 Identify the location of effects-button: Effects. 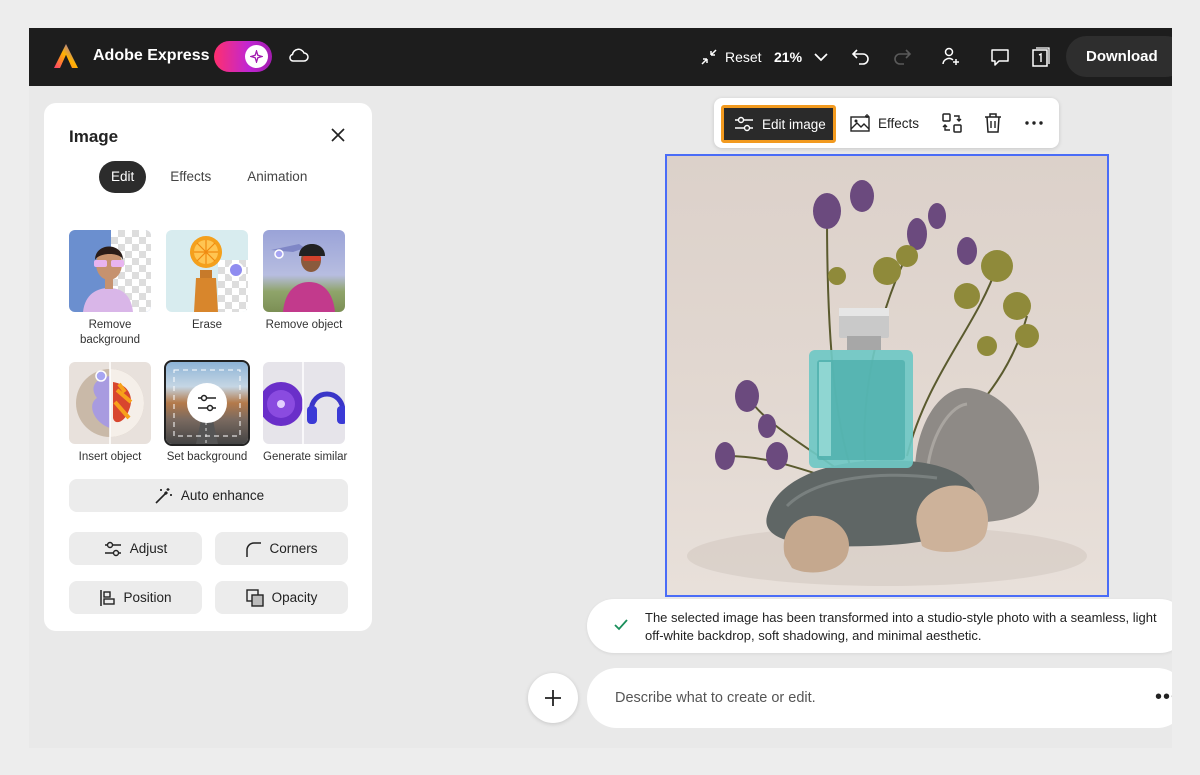
(884, 123).